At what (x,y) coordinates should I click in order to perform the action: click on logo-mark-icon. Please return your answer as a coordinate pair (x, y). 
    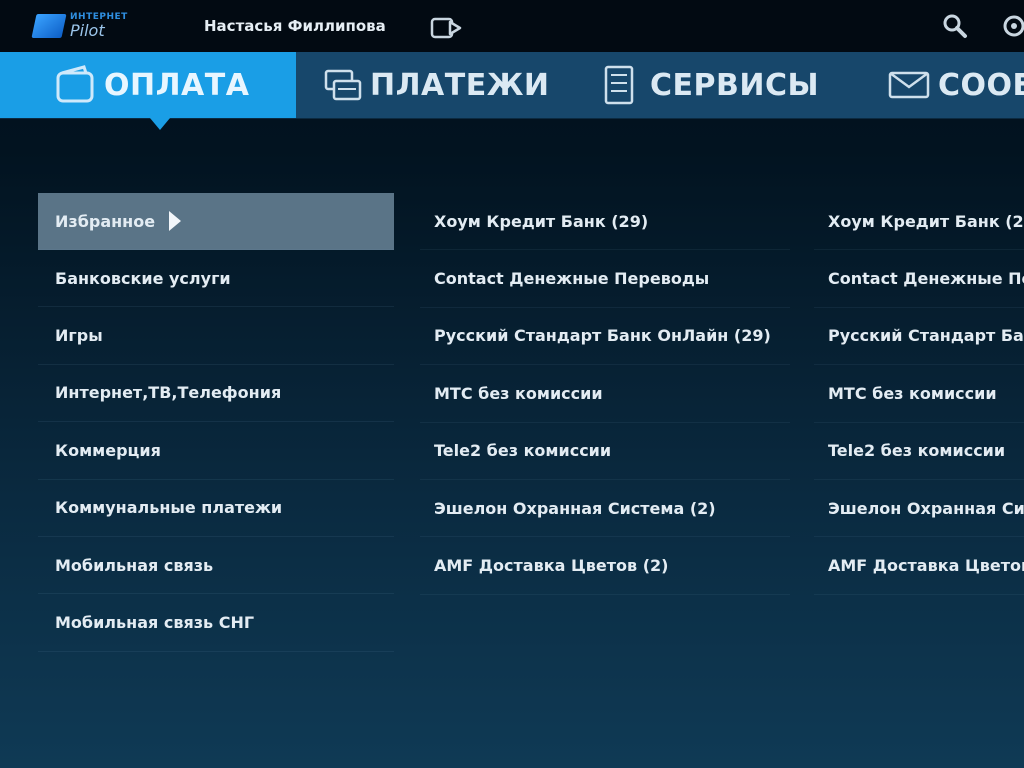
    Looking at the image, I should click on (49, 26).